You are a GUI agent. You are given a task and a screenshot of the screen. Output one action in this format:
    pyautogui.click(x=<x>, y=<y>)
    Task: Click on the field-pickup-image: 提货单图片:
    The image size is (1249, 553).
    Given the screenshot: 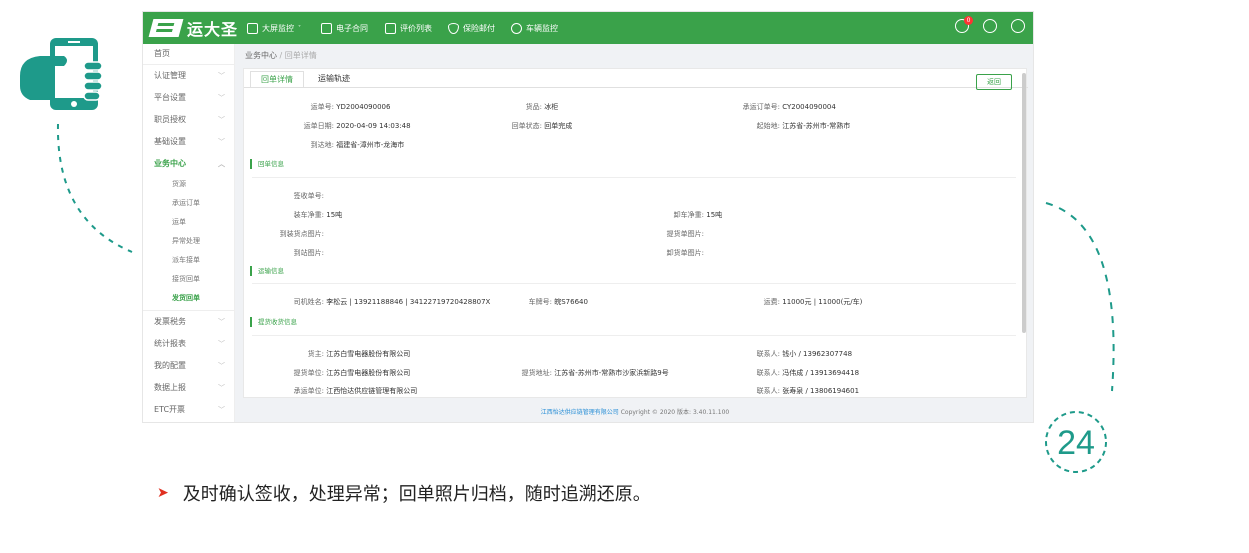 What is the action you would take?
    pyautogui.click(x=685, y=234)
    